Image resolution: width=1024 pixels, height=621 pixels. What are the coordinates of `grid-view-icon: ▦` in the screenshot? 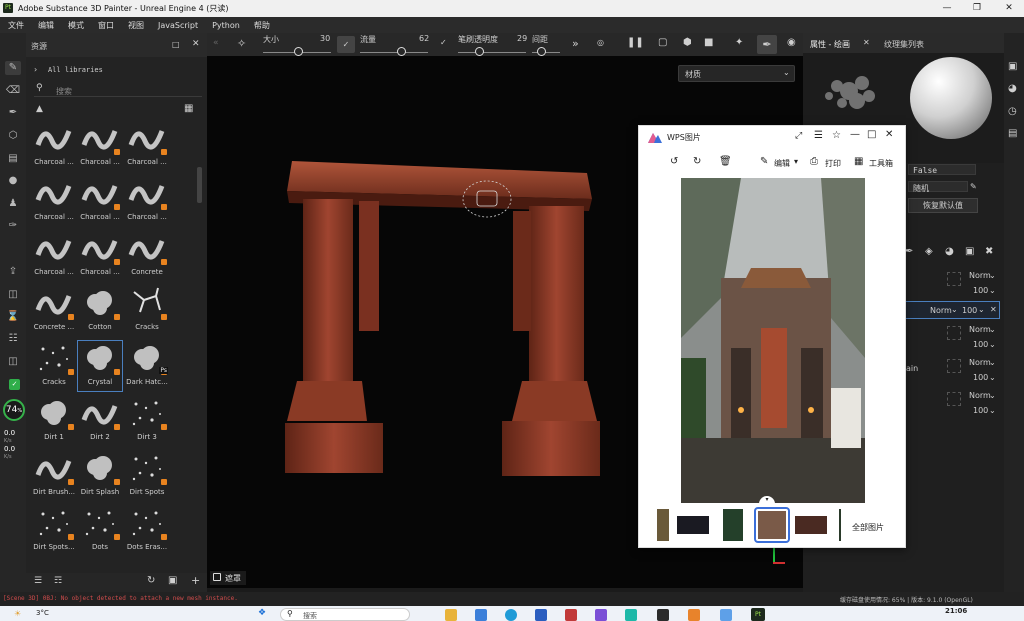 It's located at (188, 108).